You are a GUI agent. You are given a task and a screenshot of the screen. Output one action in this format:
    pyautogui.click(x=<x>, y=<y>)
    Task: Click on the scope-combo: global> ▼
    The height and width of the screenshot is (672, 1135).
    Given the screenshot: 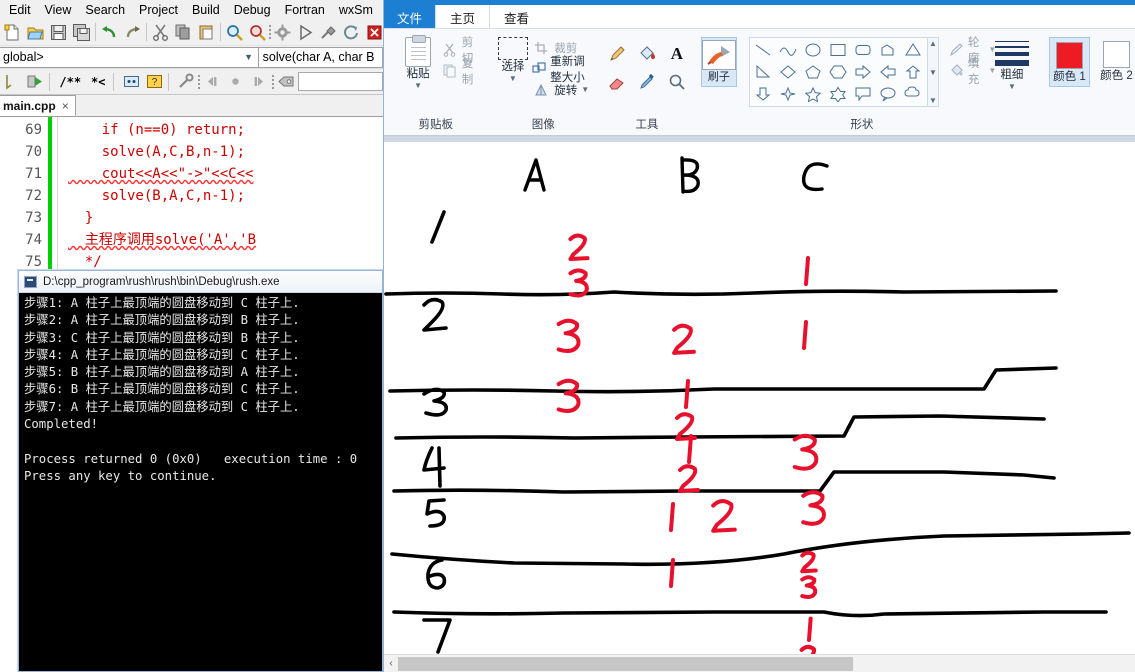 What is the action you would take?
    pyautogui.click(x=129, y=57)
    